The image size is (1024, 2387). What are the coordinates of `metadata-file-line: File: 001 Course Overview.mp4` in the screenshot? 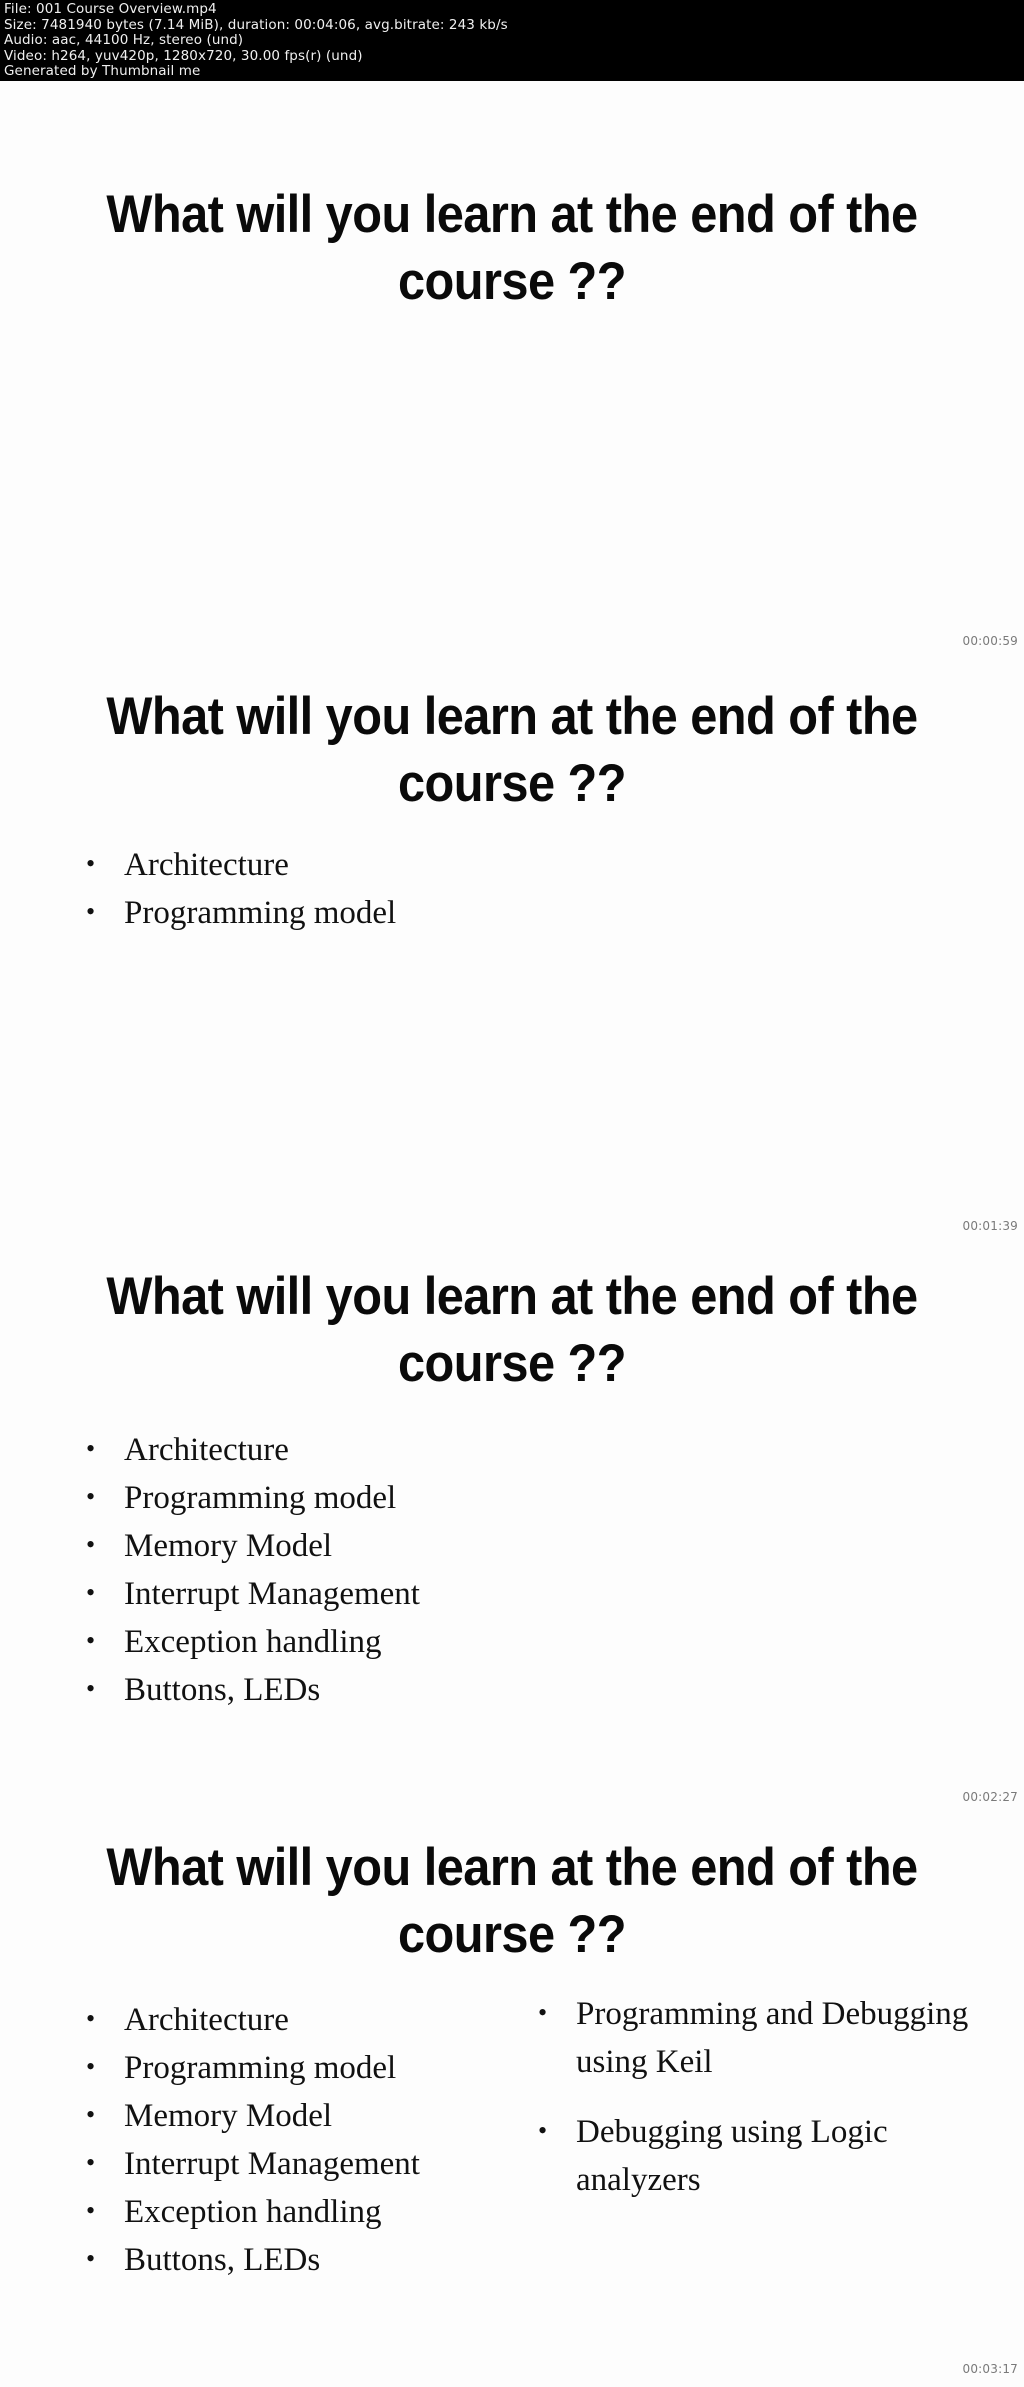 It's located at (110, 9).